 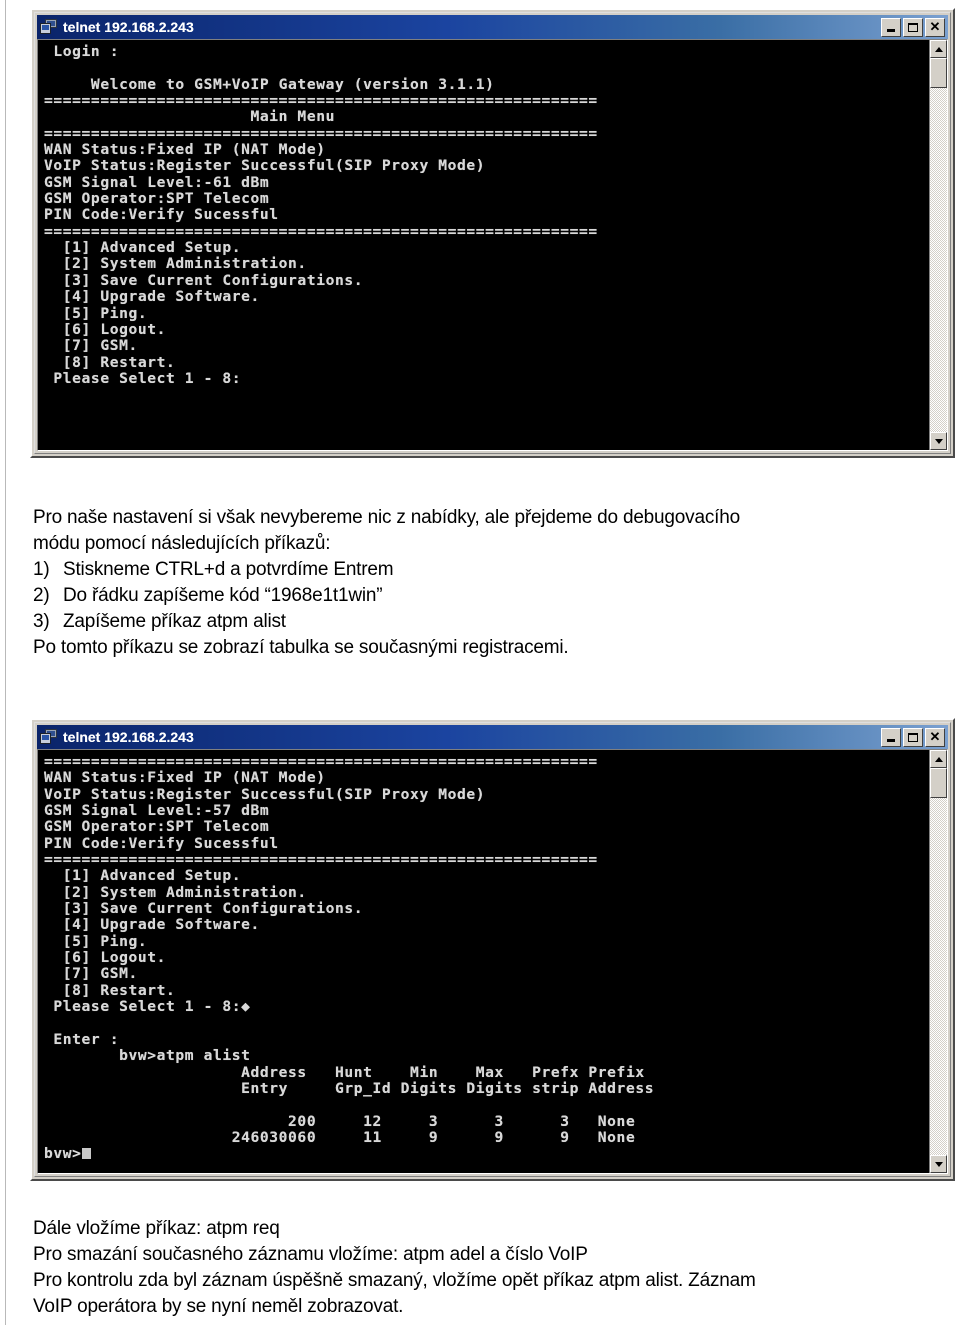 I want to click on terminal-1-scrollbar, so click(x=938, y=245).